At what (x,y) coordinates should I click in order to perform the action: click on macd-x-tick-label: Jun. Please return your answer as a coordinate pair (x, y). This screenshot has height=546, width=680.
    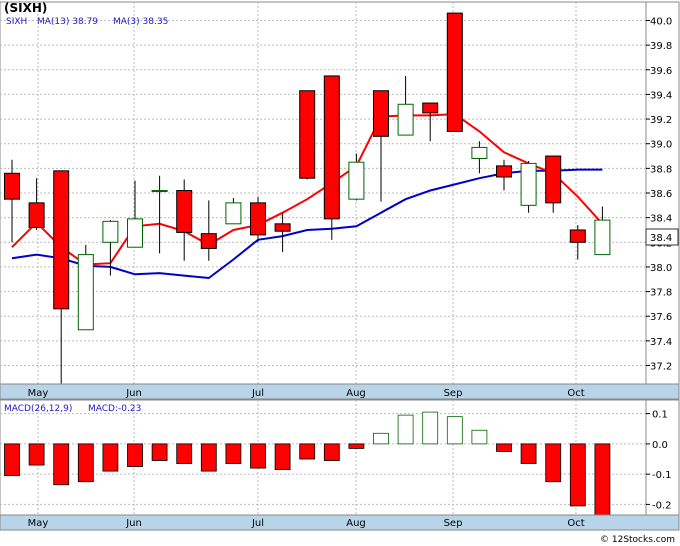
    Looking at the image, I should click on (133, 523).